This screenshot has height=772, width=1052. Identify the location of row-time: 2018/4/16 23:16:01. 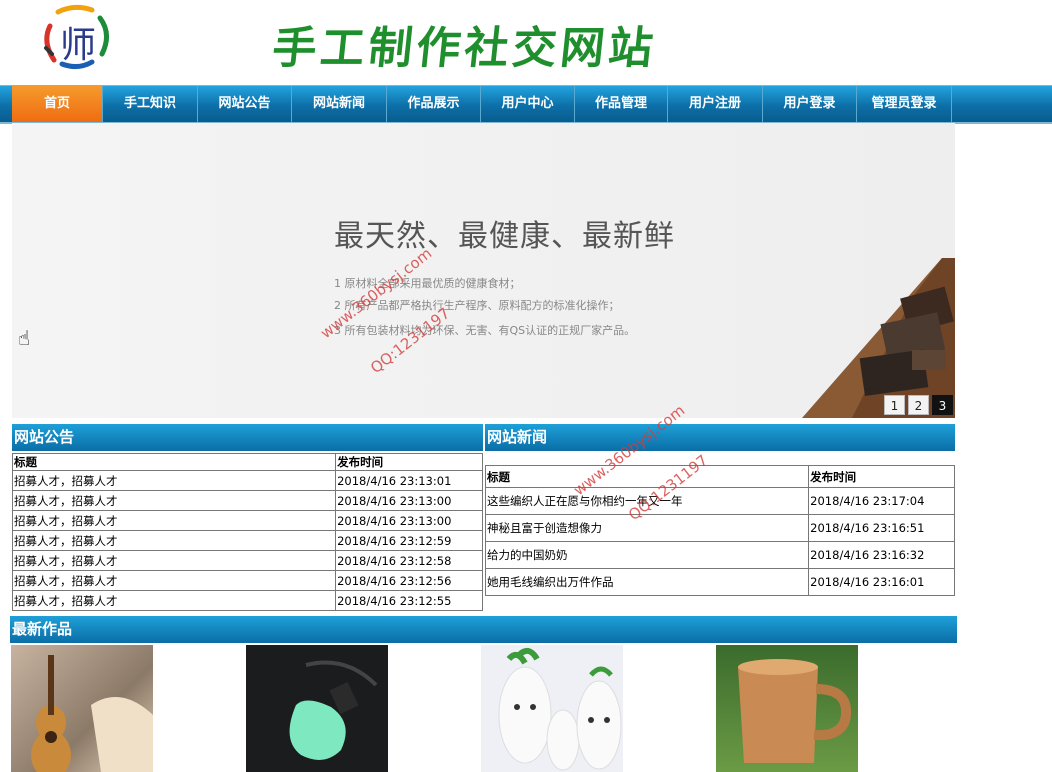
(881, 582).